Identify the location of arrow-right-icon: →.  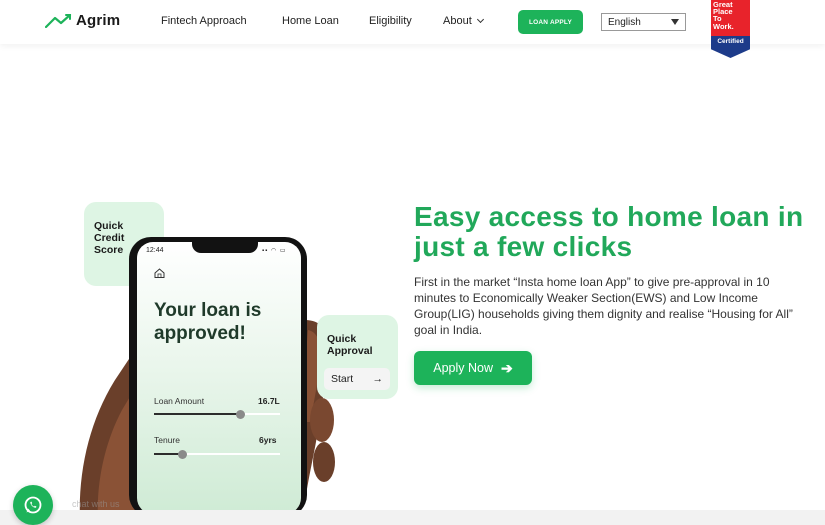
(378, 379).